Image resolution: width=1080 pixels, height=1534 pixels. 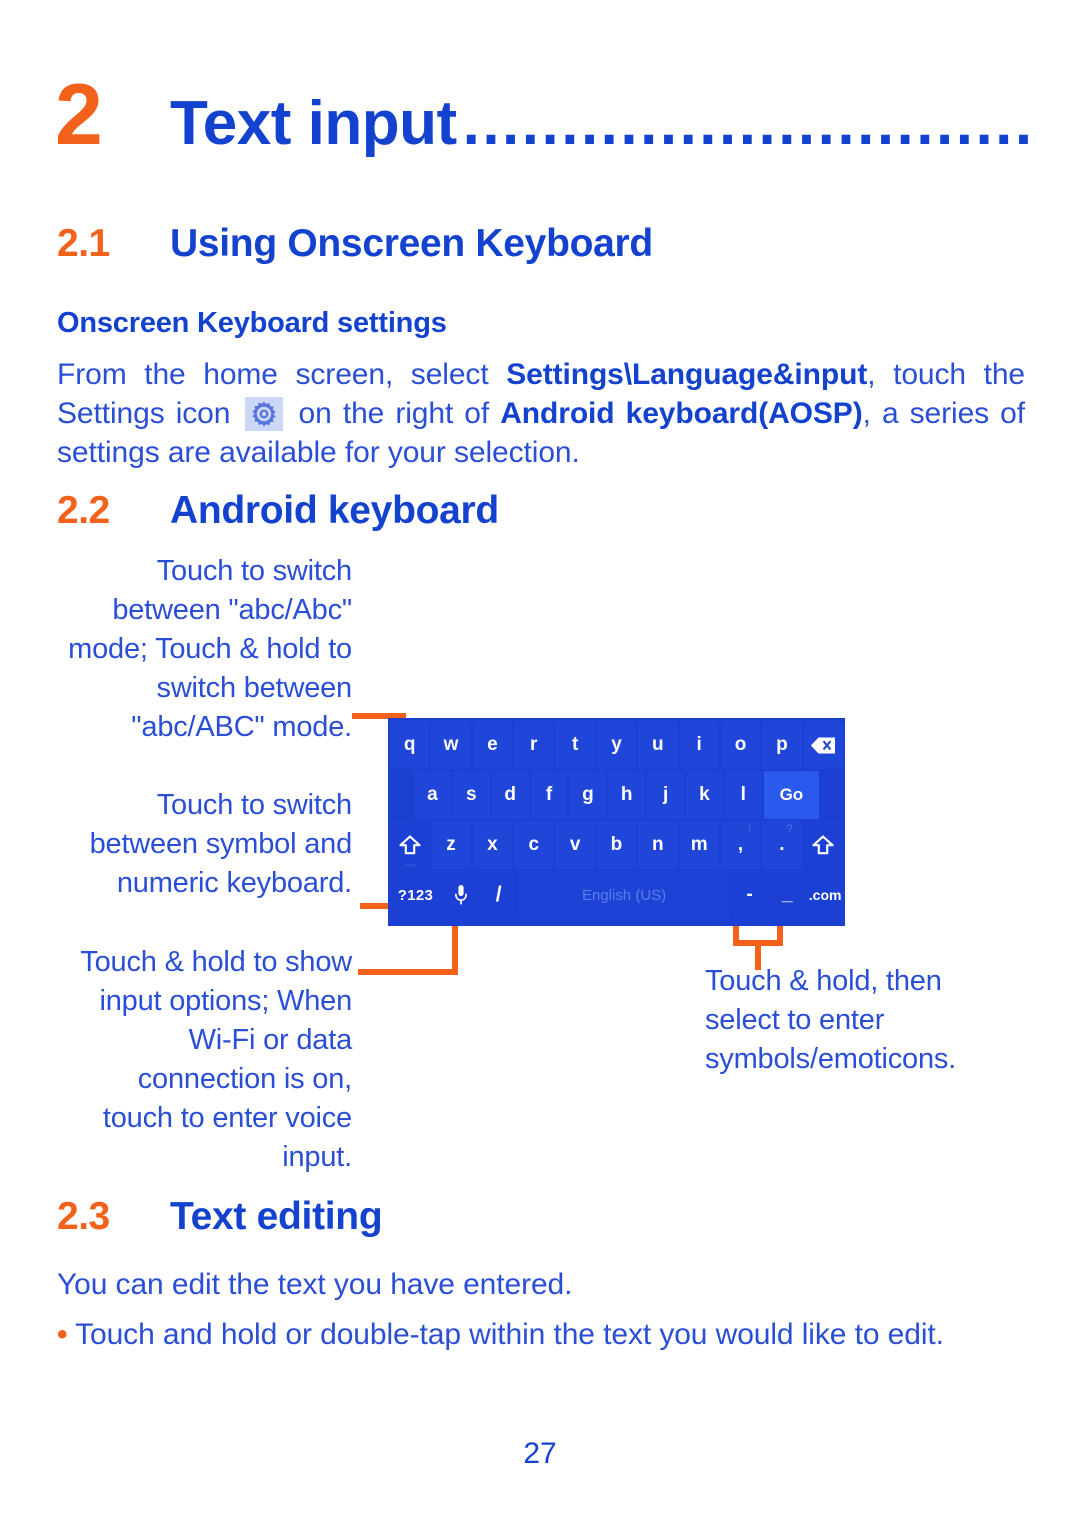 I want to click on period-key: ? ., so click(x=782, y=845).